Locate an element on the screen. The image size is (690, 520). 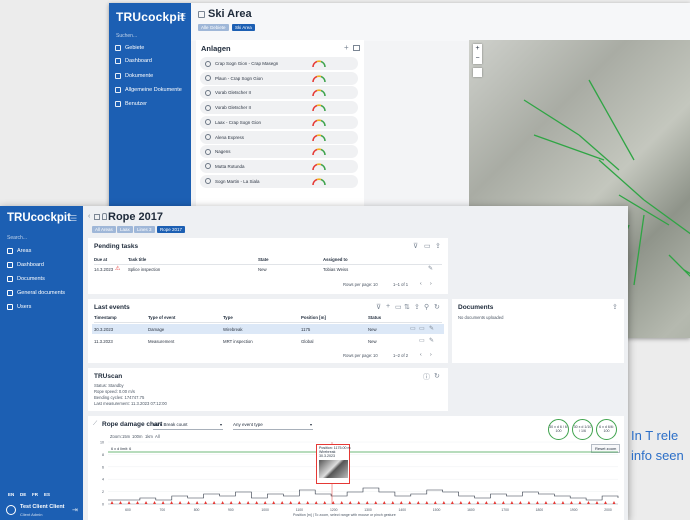
add-icon: + is located at coordinates (346, 47).